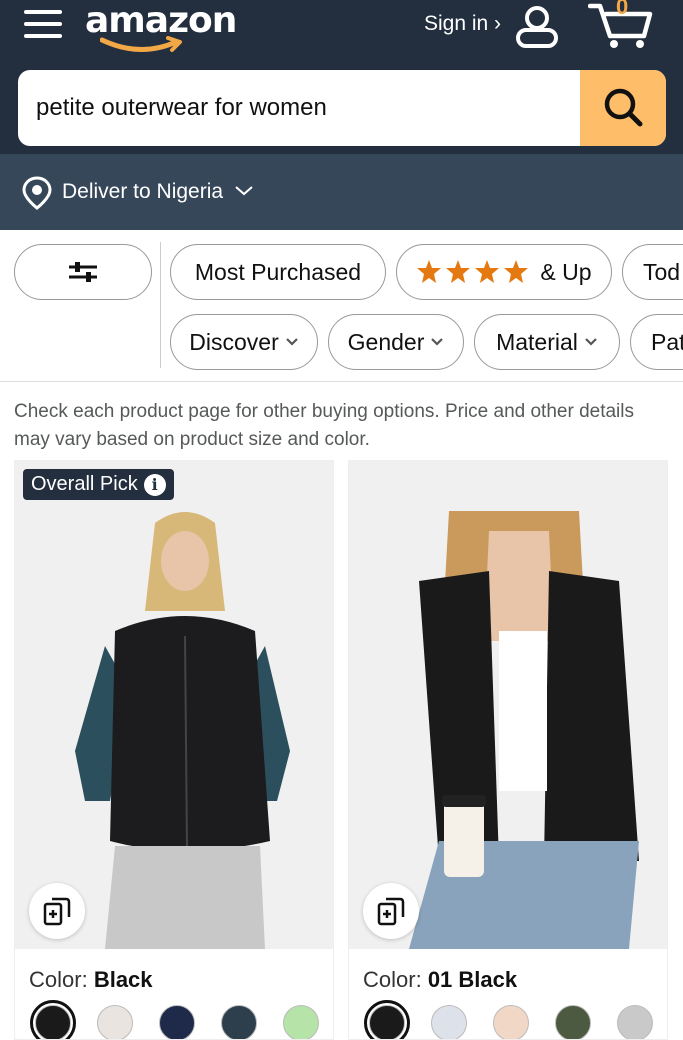 The image size is (683, 1040). I want to click on search-icon, so click(623, 107).